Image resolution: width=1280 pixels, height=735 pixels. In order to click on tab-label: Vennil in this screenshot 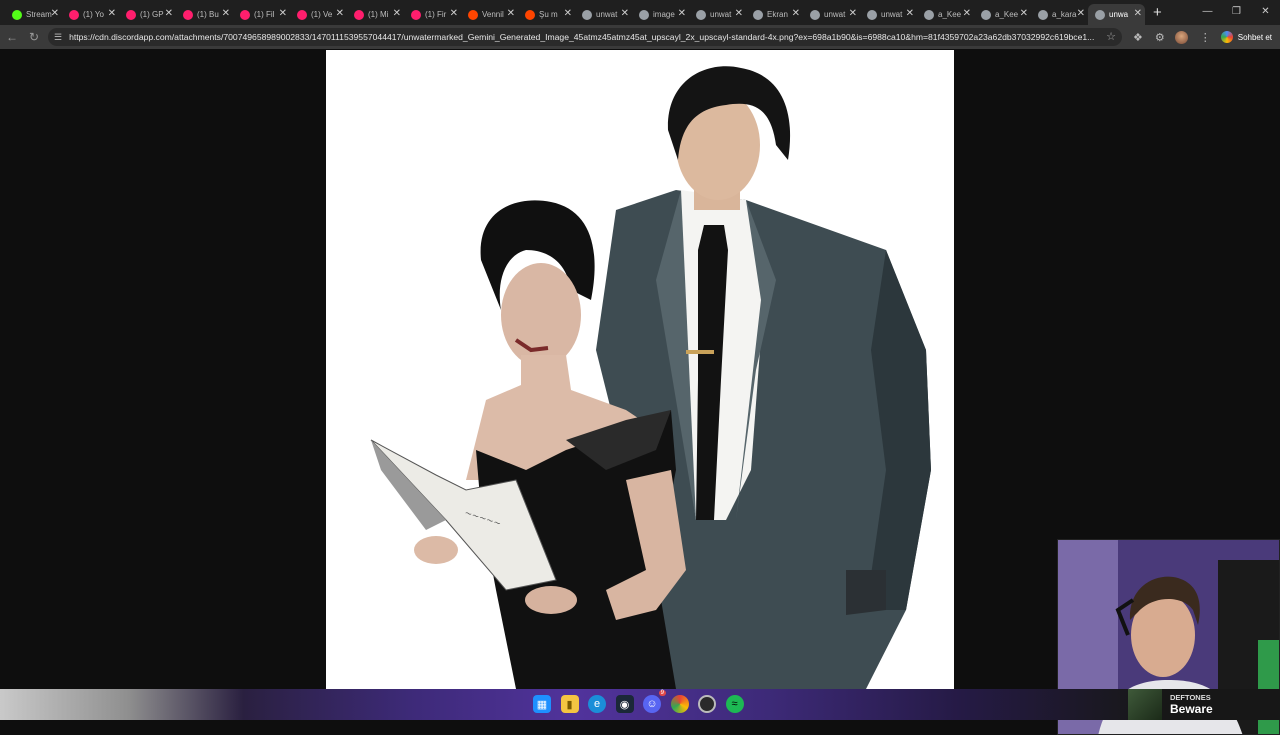, I will do `click(493, 14)`.